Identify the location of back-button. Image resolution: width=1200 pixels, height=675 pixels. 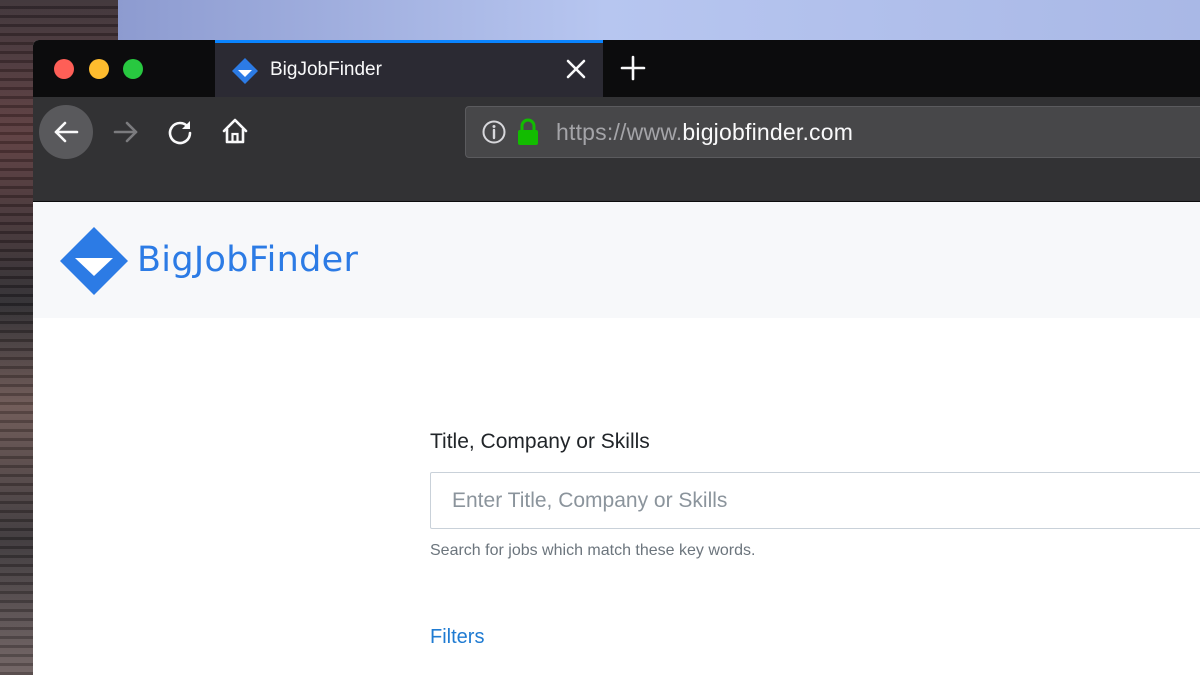
(66, 132).